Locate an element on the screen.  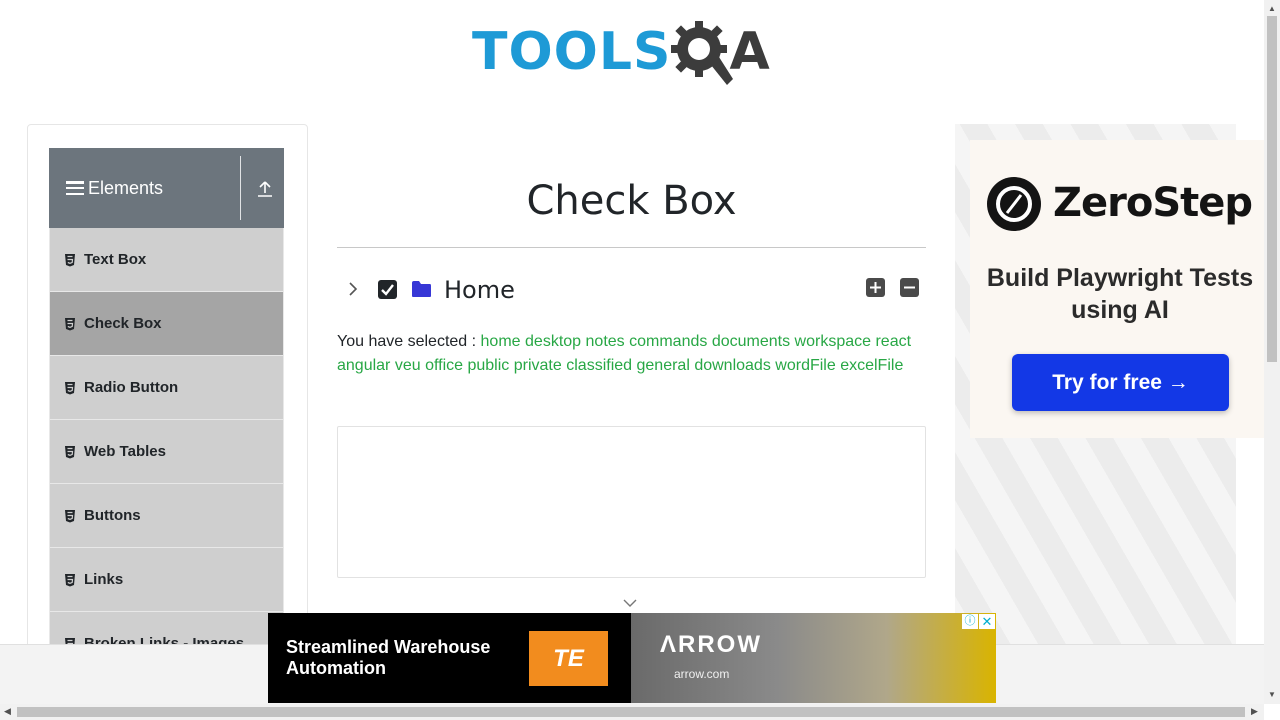
elements-group-header: Elements is located at coordinates (166, 188).